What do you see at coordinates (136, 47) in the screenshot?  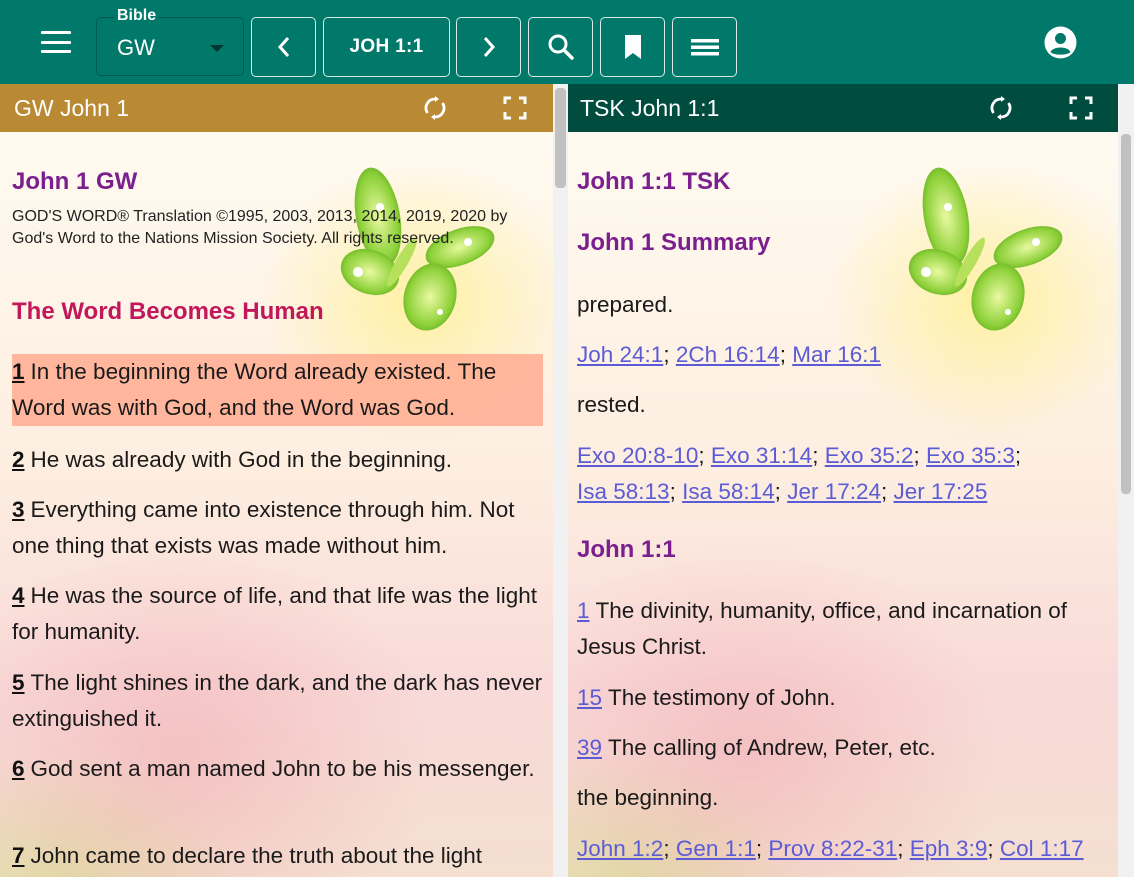 I see `bible-select-value: GW` at bounding box center [136, 47].